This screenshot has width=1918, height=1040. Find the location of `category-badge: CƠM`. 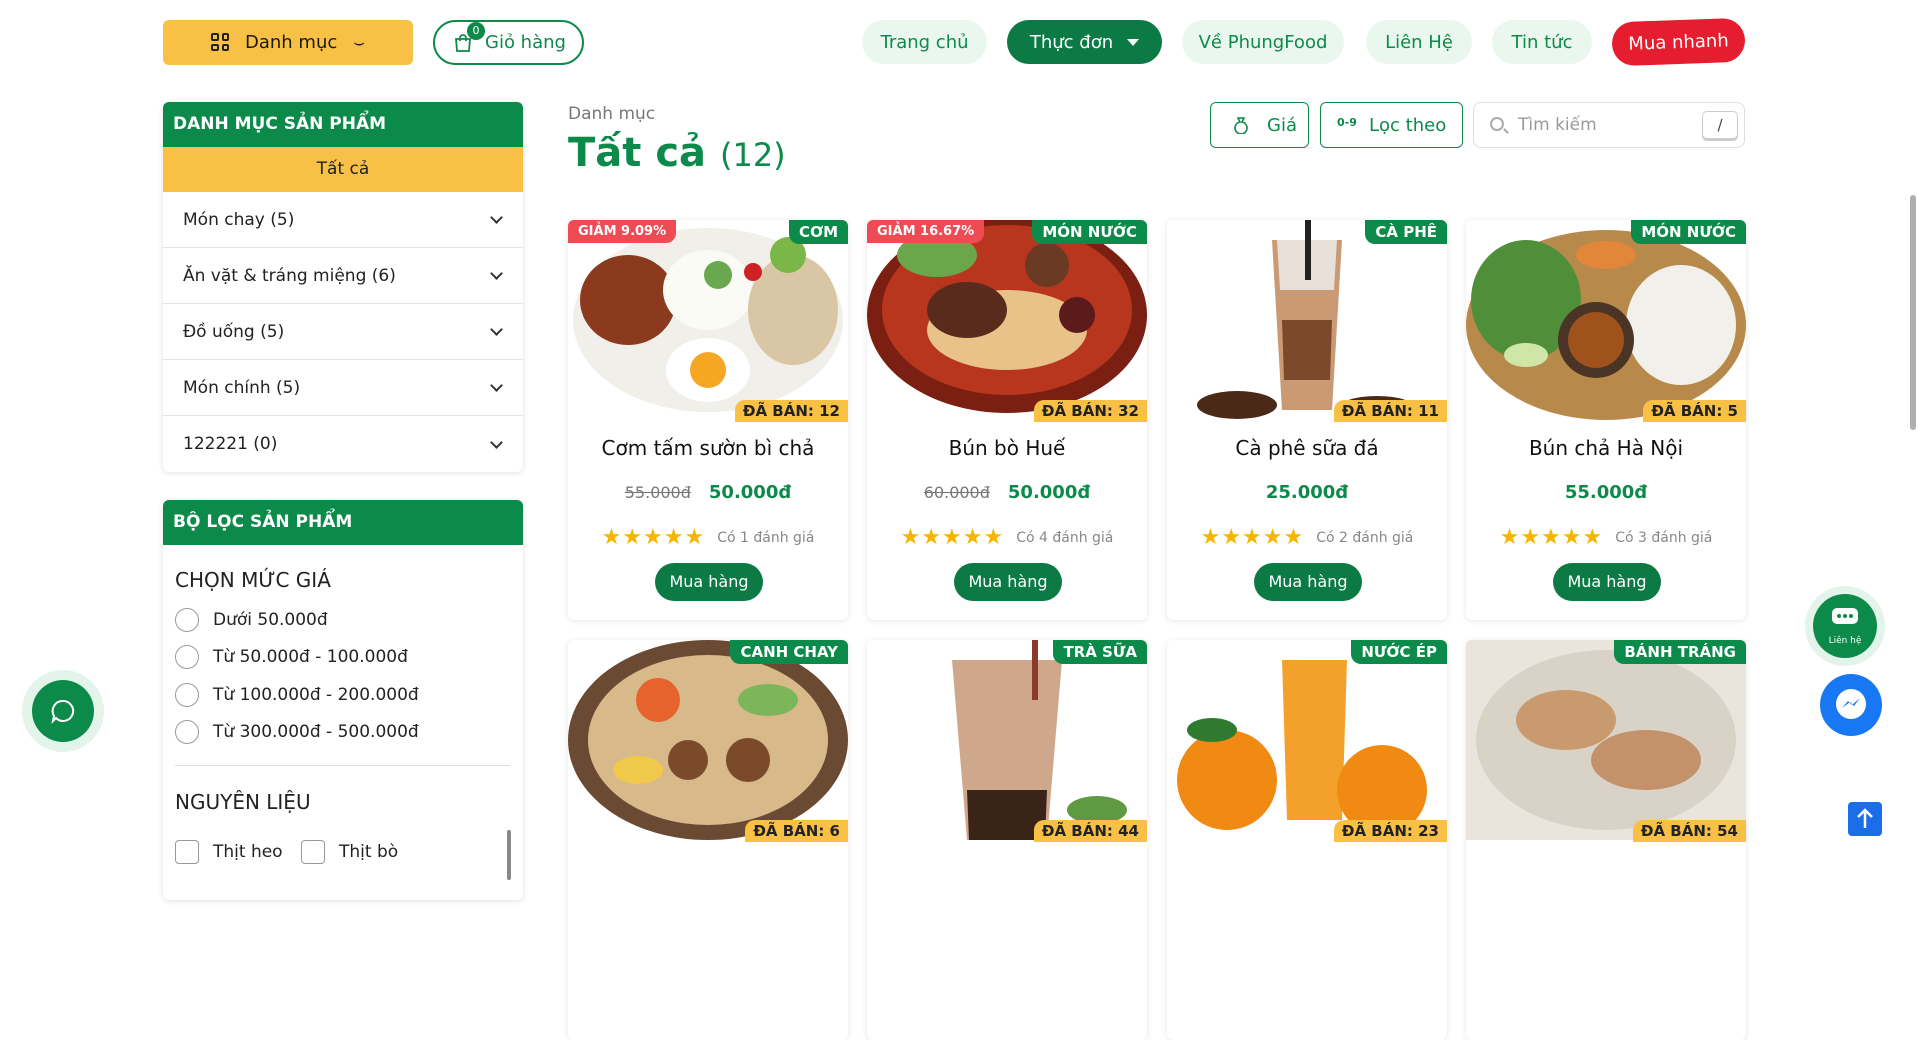

category-badge: CƠM is located at coordinates (818, 232).